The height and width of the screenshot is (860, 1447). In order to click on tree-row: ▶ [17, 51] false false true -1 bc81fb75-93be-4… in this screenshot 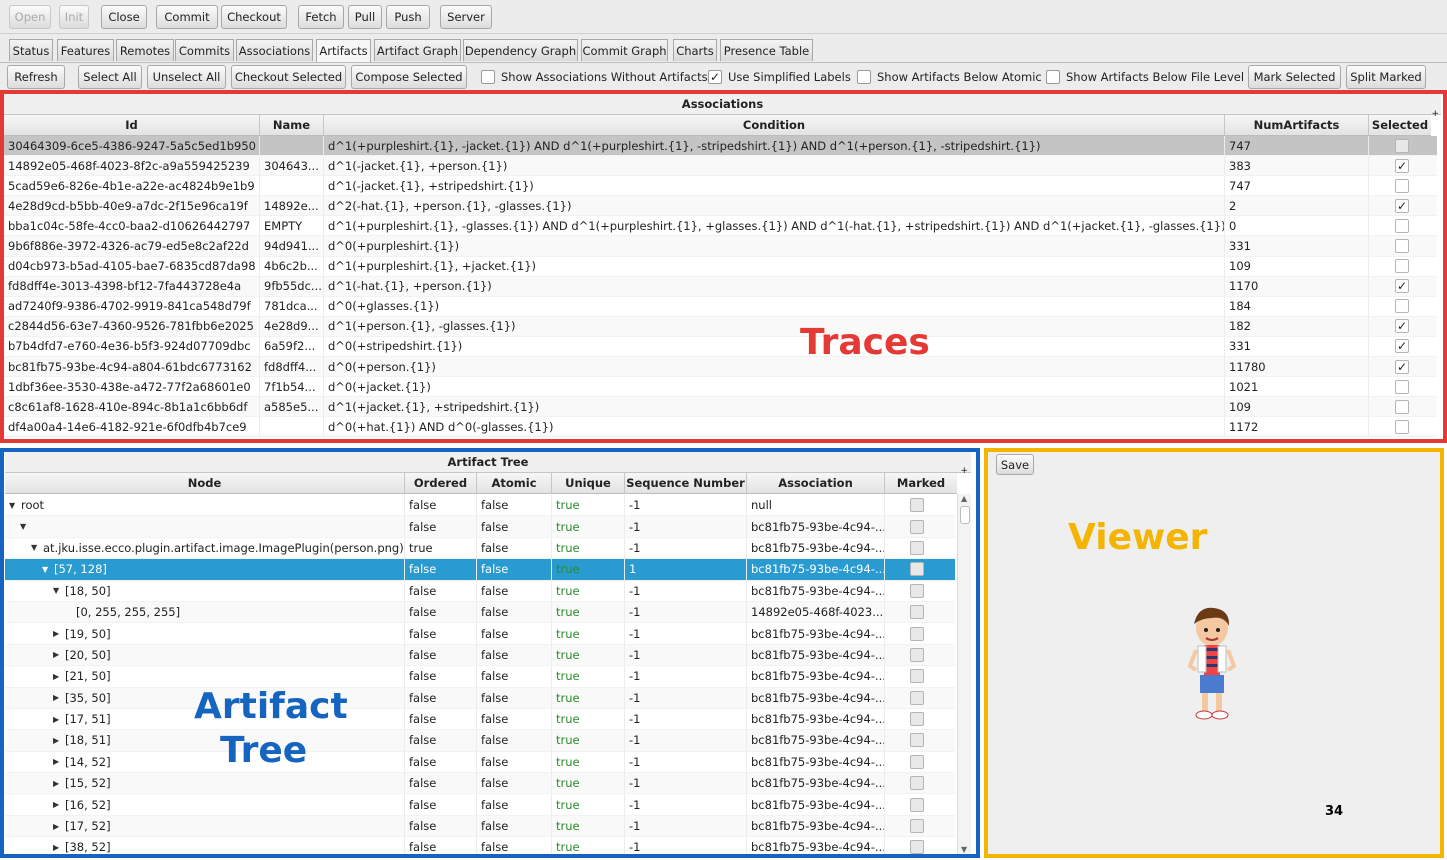, I will do `click(480, 719)`.